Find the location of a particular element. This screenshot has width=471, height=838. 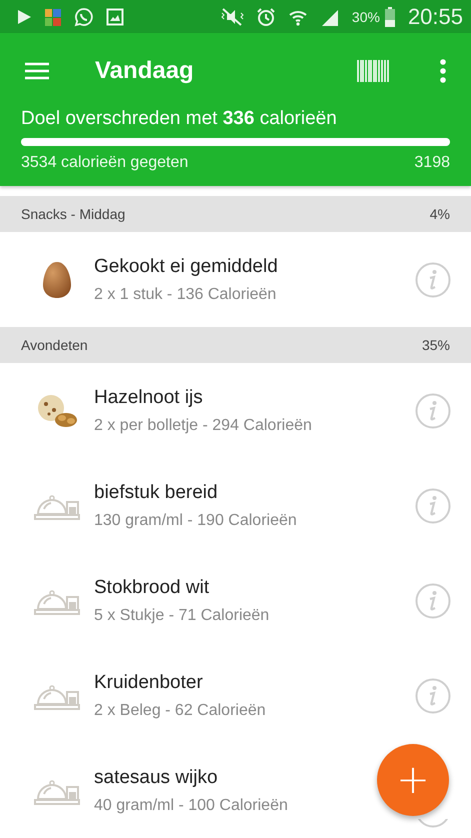

food-detail: 5 x Stukje - 71 Calorieën is located at coordinates (182, 615).